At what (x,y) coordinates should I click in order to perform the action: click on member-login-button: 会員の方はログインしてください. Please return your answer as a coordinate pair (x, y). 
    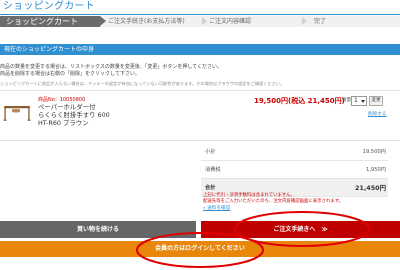
    Looking at the image, I should click on (200, 249).